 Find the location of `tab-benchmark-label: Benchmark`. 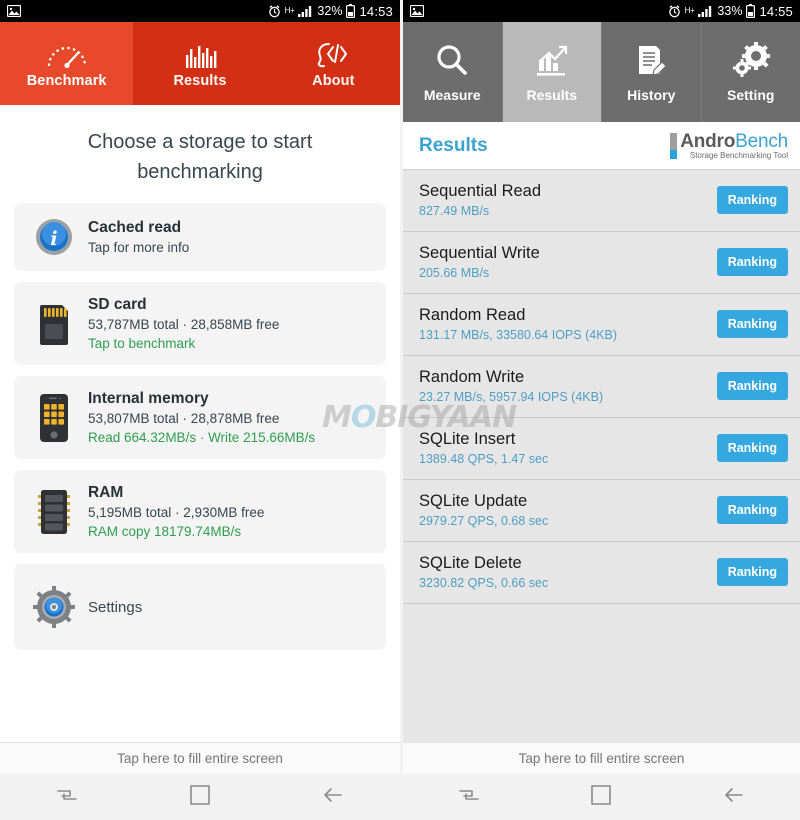

tab-benchmark-label: Benchmark is located at coordinates (66, 80).